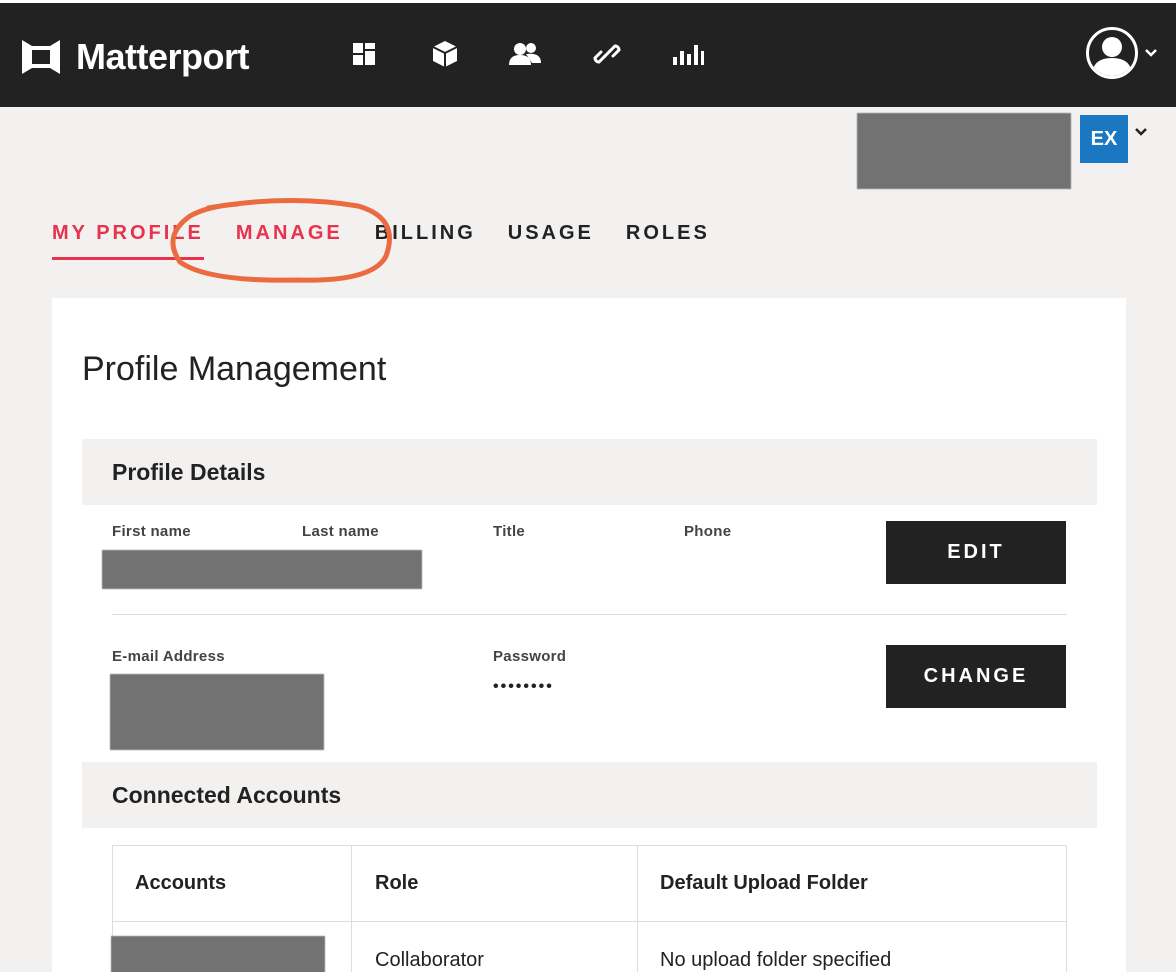 This screenshot has height=972, width=1176. I want to click on user-avatar-icon, so click(1112, 53).